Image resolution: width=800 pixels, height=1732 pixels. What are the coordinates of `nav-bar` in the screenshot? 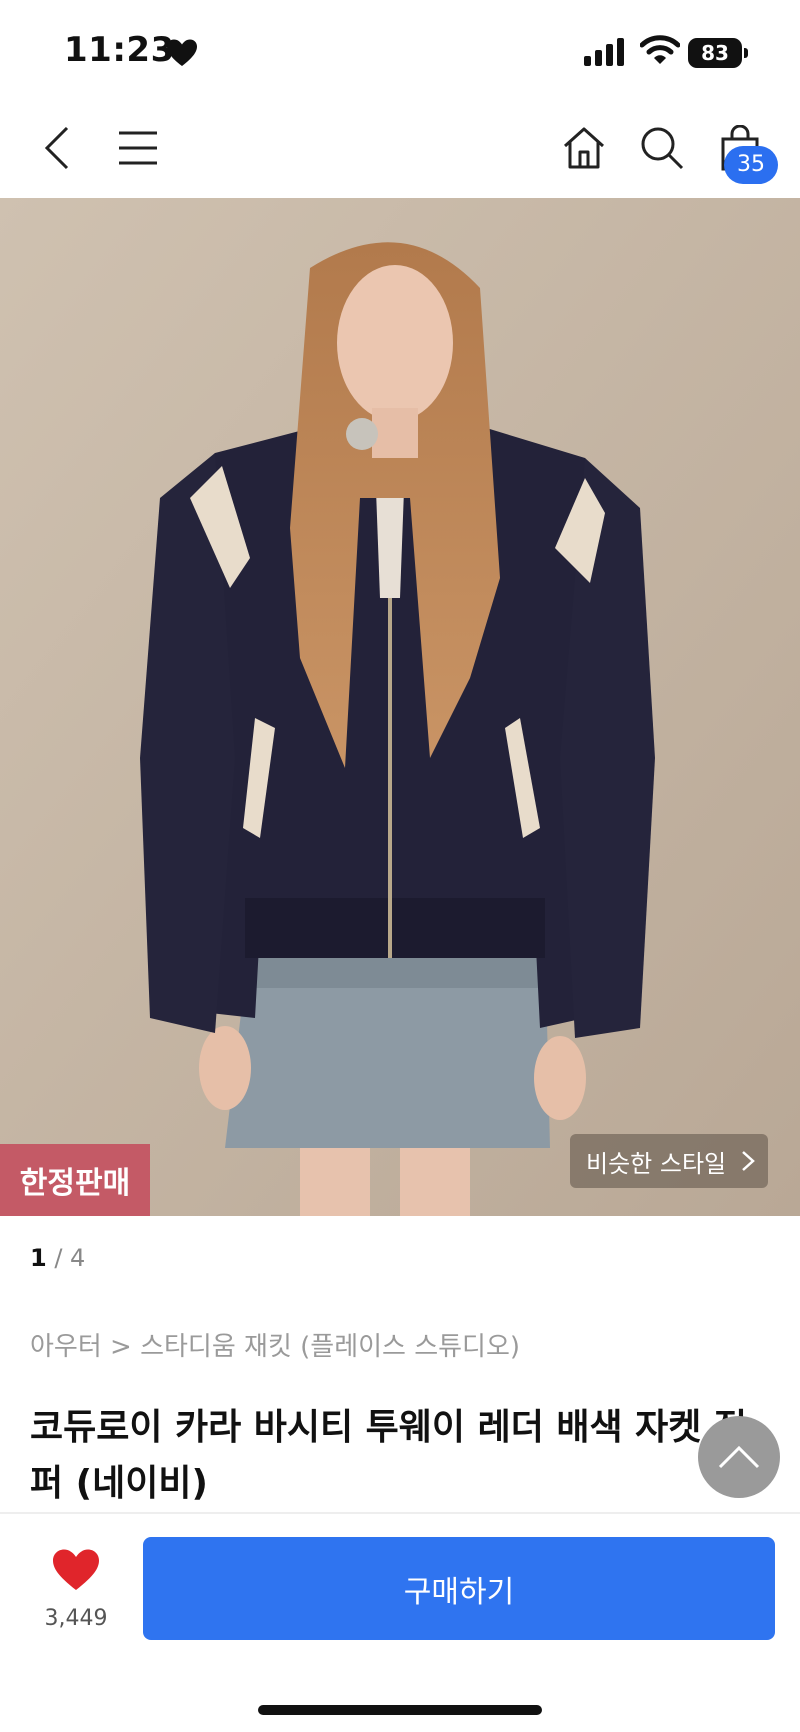 It's located at (400, 149).